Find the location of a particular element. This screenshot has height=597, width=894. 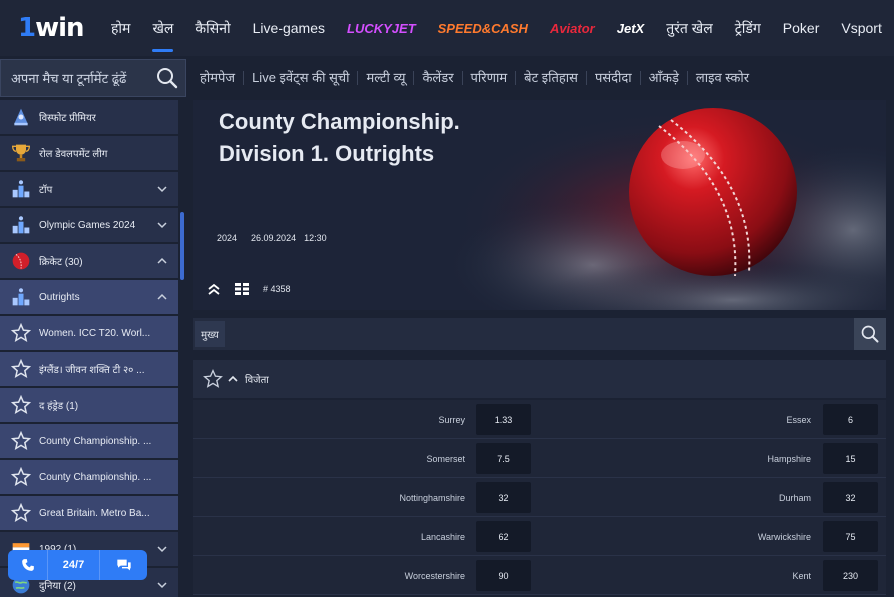

event-id: # 4358 is located at coordinates (277, 289).